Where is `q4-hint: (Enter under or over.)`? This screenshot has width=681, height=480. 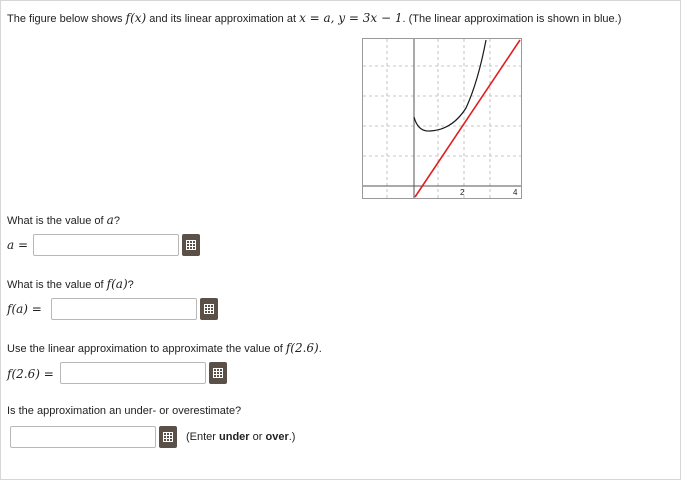
q4-hint: (Enter under or over.) is located at coordinates (240, 437).